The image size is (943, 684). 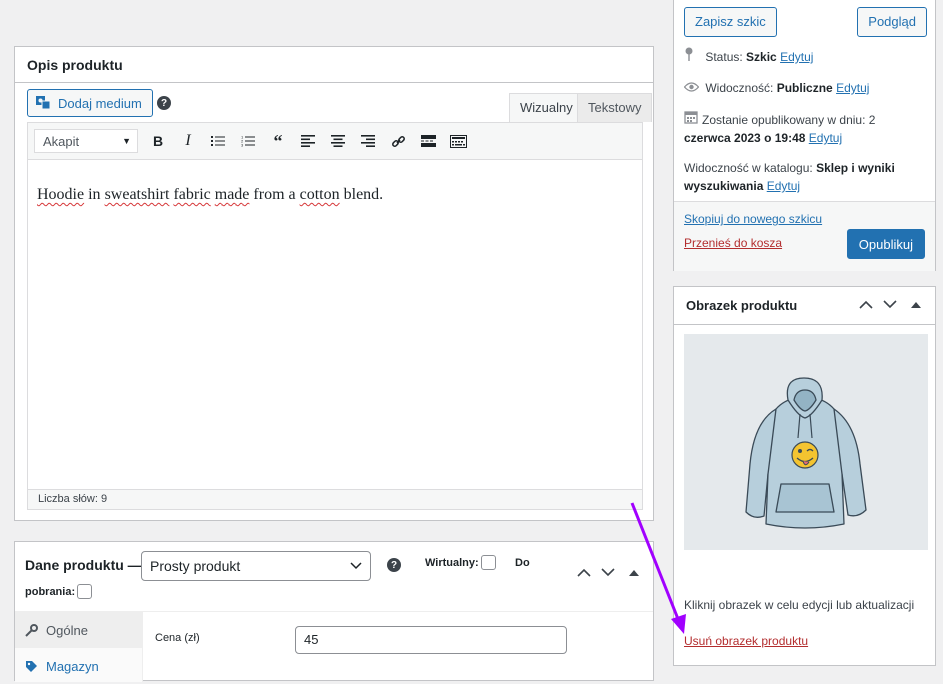 What do you see at coordinates (855, 168) in the screenshot?
I see `catalog-value: Sklep i wyniki` at bounding box center [855, 168].